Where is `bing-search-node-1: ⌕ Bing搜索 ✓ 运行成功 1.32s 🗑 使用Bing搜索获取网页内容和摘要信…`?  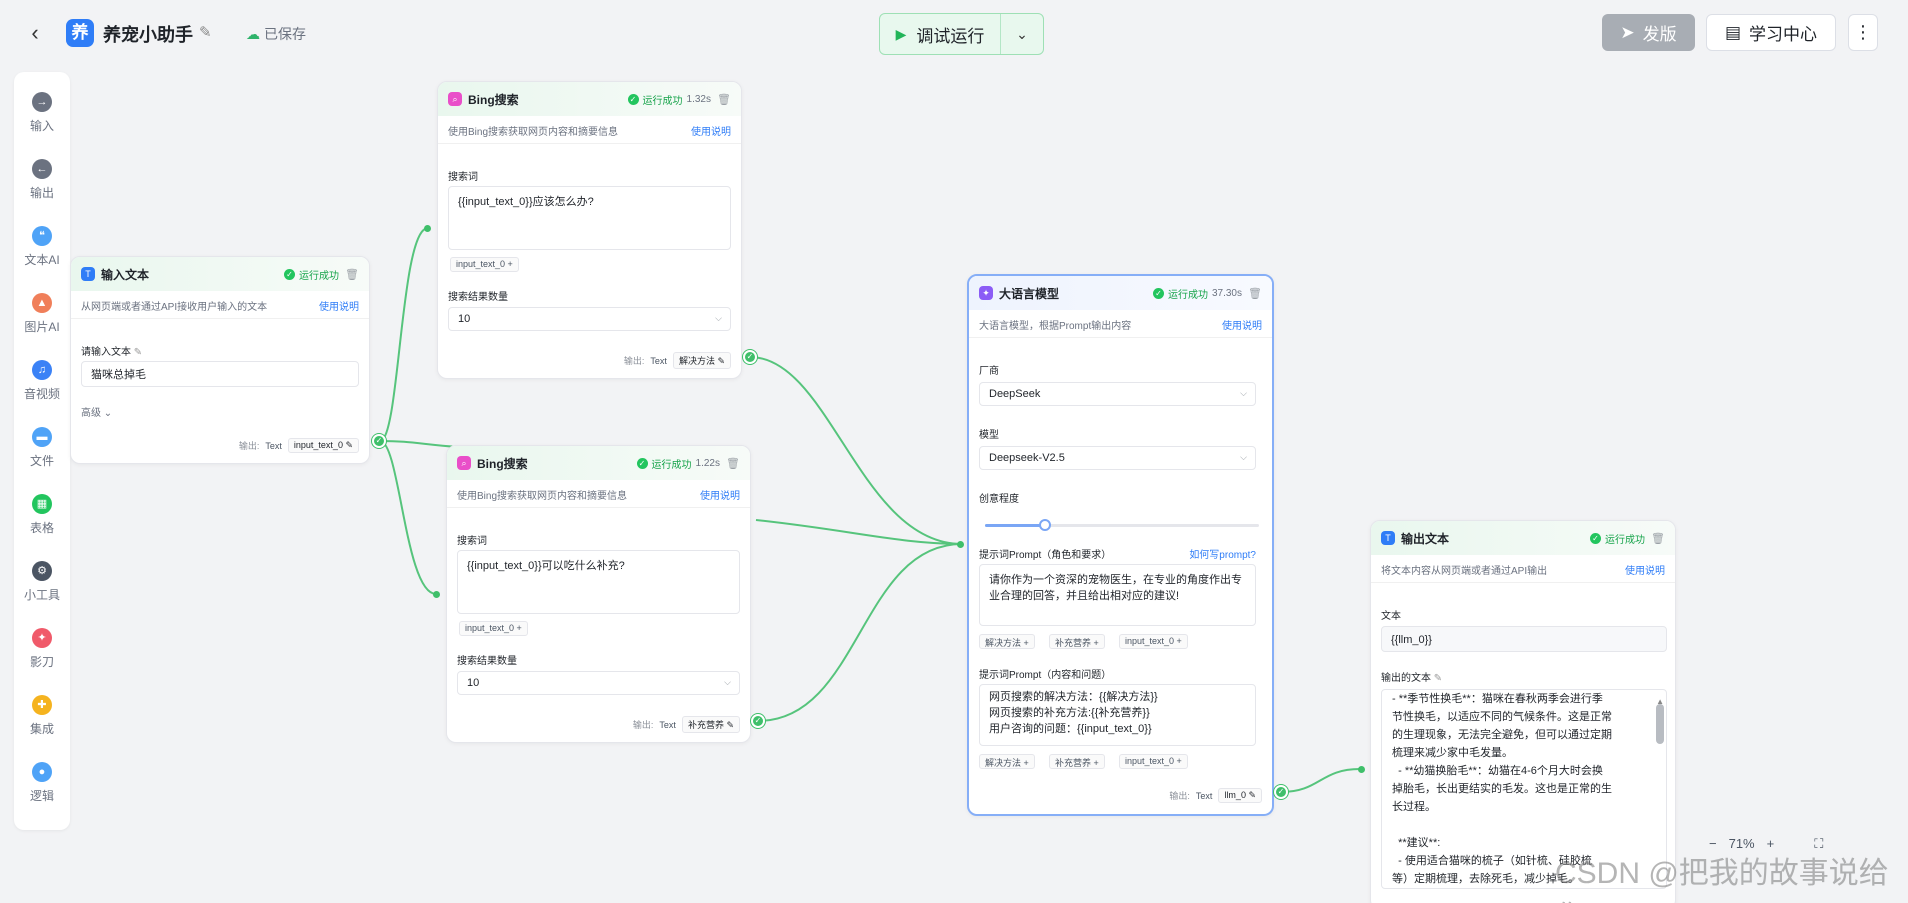 bing-search-node-1: ⌕ Bing搜索 ✓ 运行成功 1.32s 🗑 使用Bing搜索获取网页内容和摘要信… is located at coordinates (589, 230).